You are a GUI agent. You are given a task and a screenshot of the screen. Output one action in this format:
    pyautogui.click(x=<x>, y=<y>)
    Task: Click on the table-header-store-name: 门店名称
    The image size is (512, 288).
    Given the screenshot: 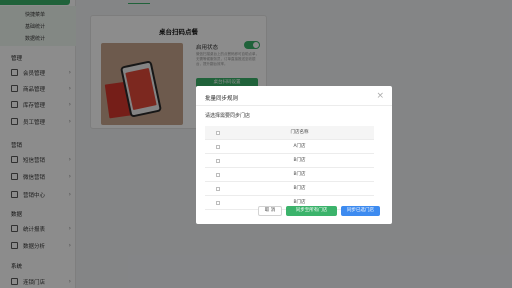 What is the action you would take?
    pyautogui.click(x=299, y=132)
    